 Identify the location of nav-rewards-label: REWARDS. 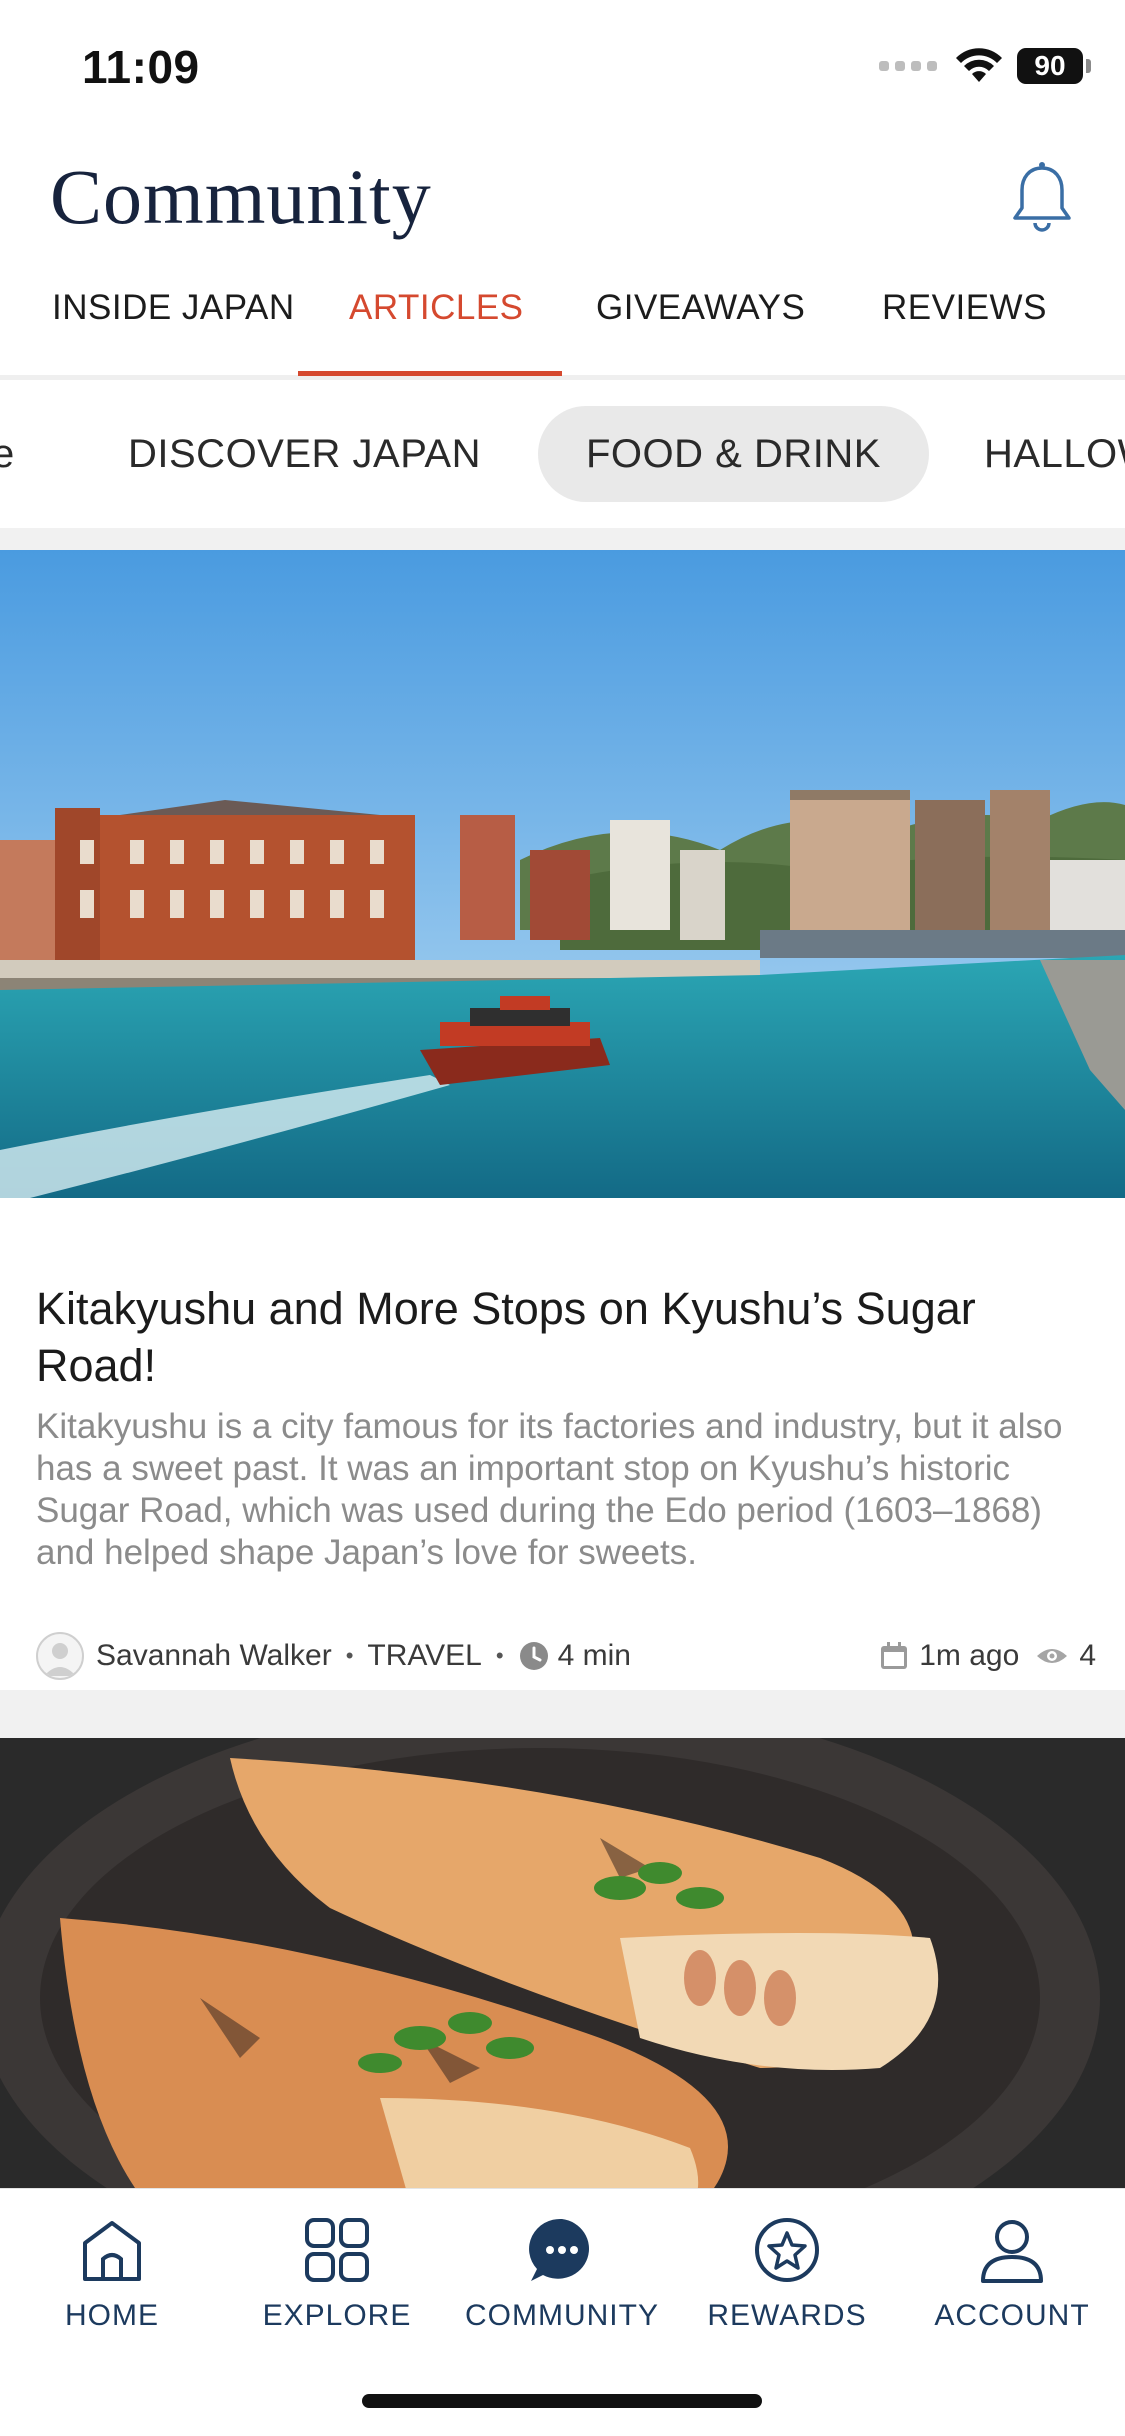
(787, 2315).